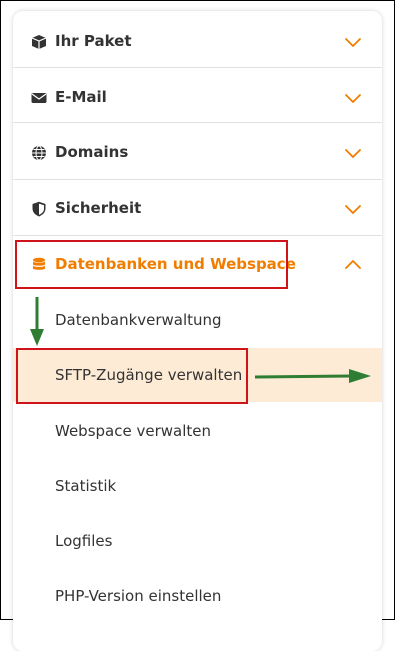 This screenshot has width=395, height=651. I want to click on shield-icon, so click(39, 209).